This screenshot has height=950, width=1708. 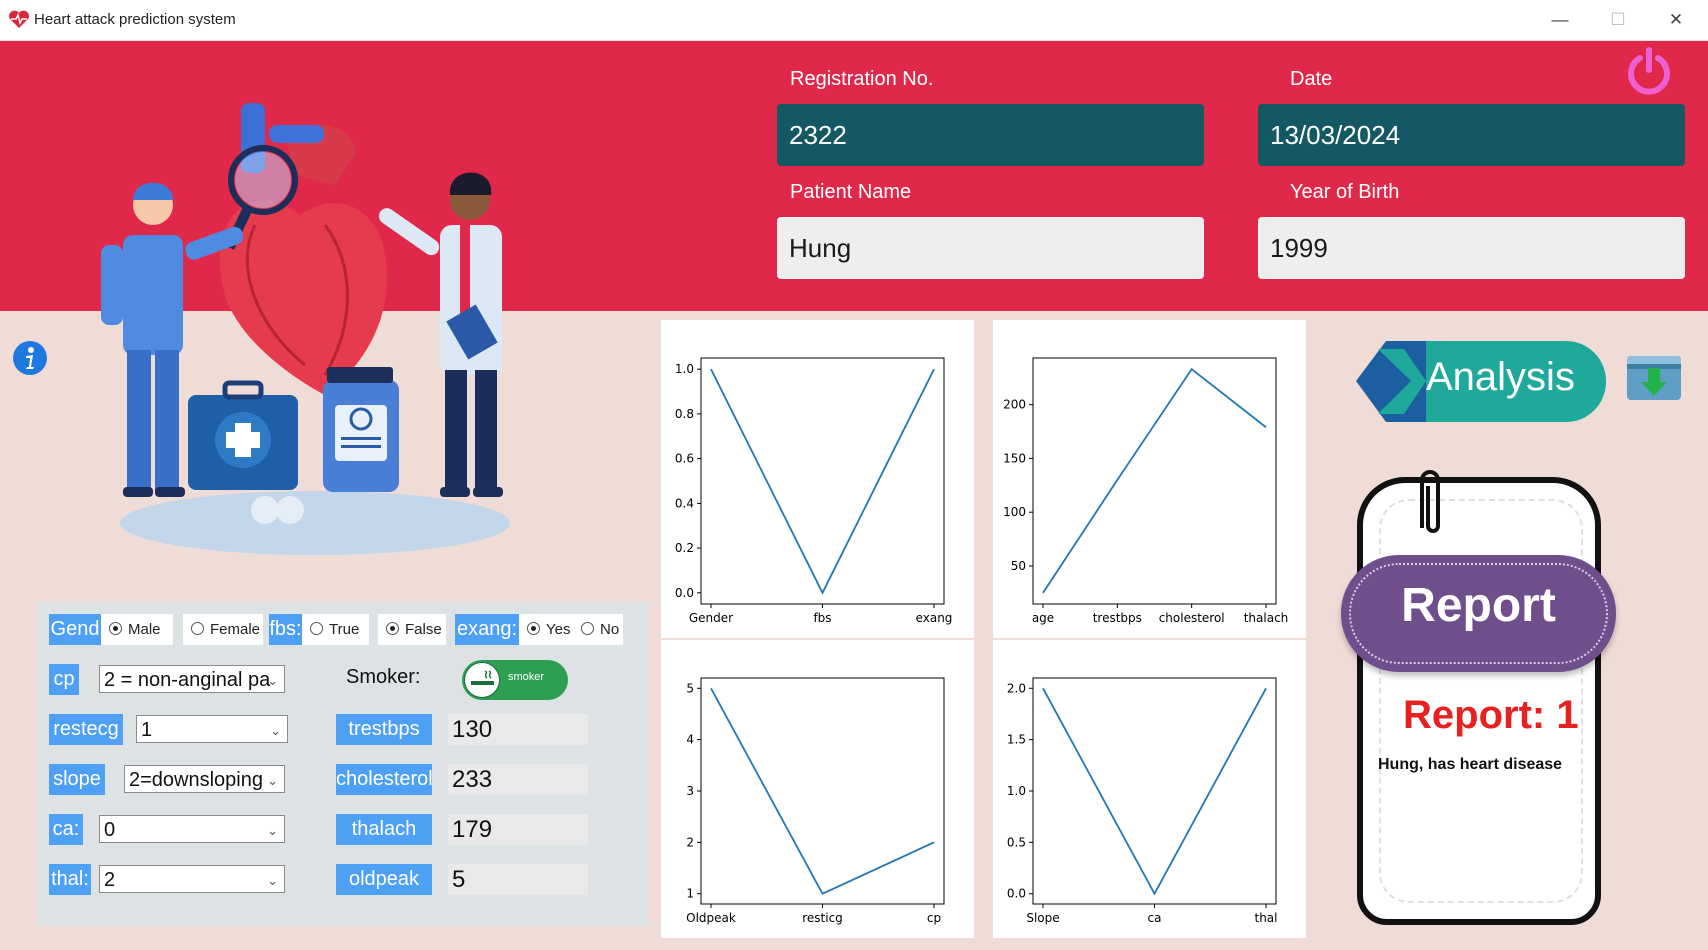 What do you see at coordinates (1478, 605) in the screenshot?
I see `report-badge-label: Report` at bounding box center [1478, 605].